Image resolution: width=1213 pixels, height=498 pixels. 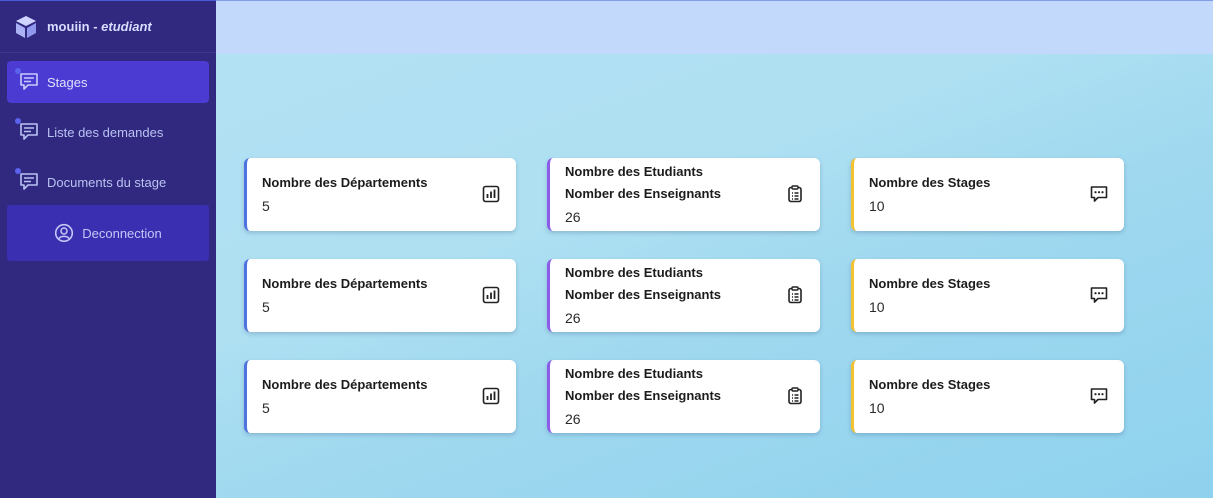 I want to click on brand: mouiin - etudiant, so click(x=108, y=27).